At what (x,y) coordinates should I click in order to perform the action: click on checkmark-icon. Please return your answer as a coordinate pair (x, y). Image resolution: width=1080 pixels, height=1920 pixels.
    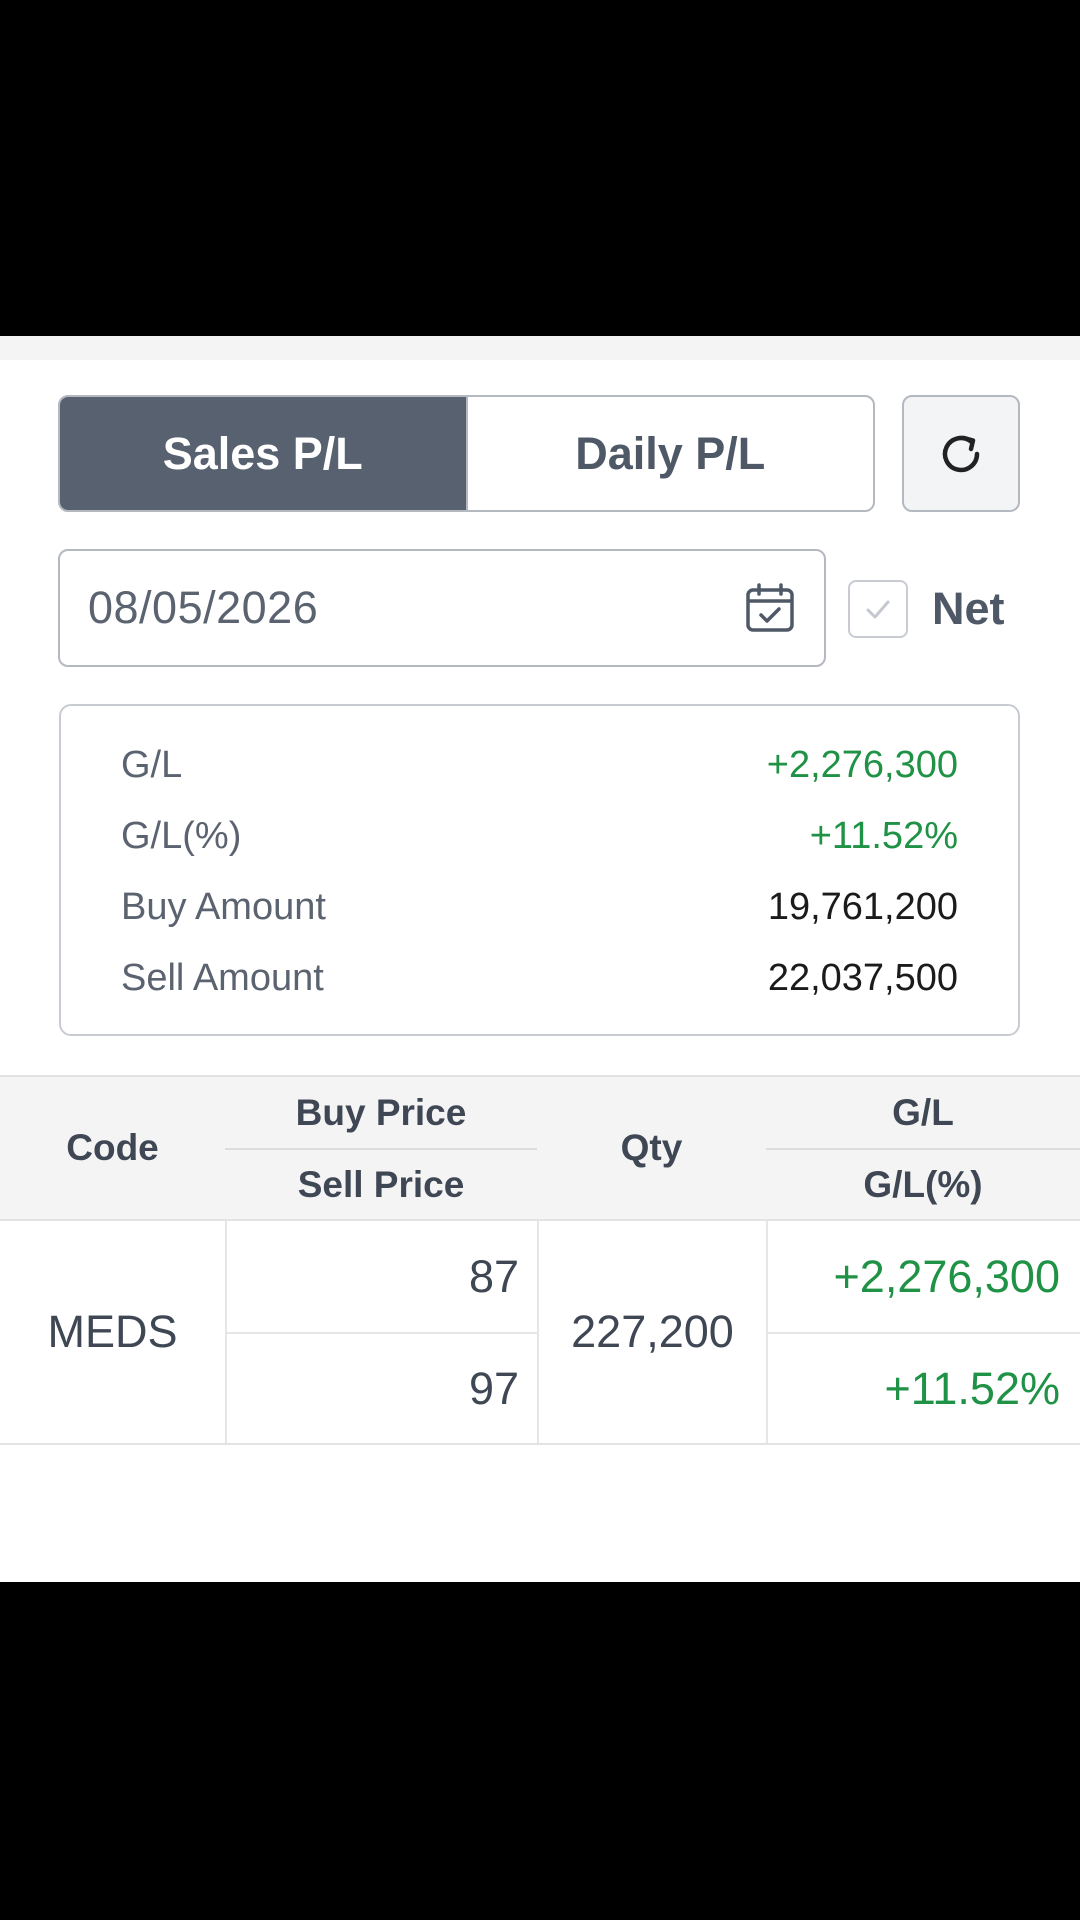
    Looking at the image, I should click on (878, 609).